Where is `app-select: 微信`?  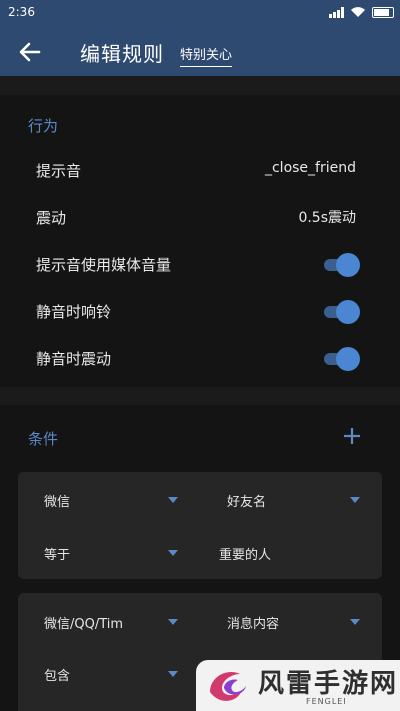 app-select: 微信 is located at coordinates (57, 500).